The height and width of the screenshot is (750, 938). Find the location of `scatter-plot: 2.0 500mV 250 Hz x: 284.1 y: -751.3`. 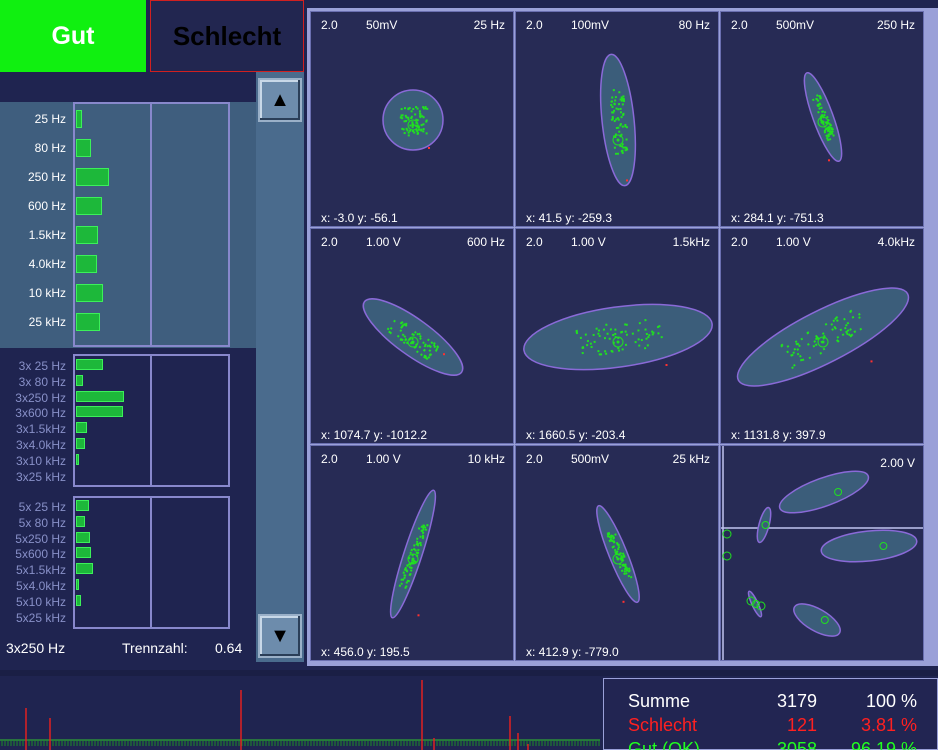

scatter-plot: 2.0 500mV 250 Hz x: 284.1 y: -751.3 is located at coordinates (822, 119).